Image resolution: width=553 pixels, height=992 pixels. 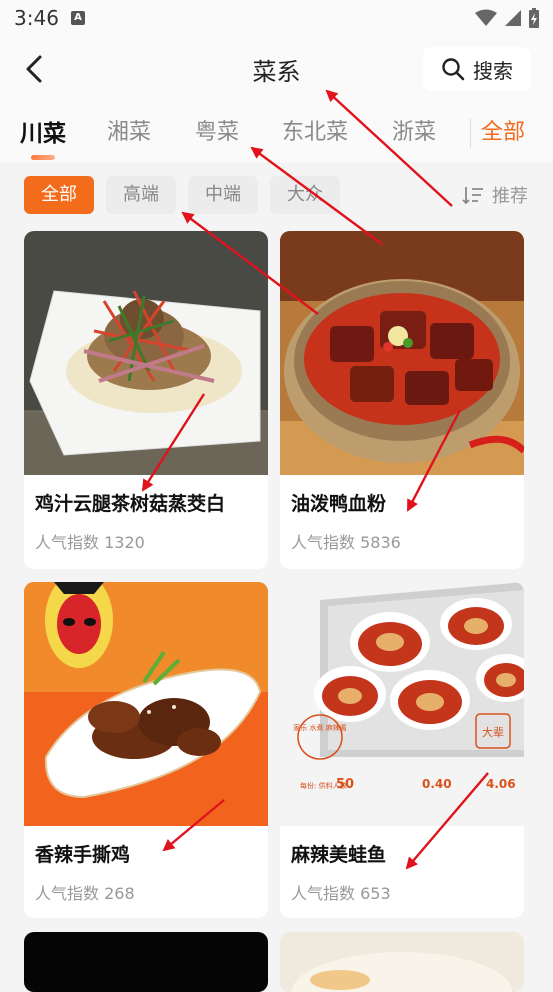 What do you see at coordinates (276, 69) in the screenshot?
I see `nav-bar: 菜系 搜索` at bounding box center [276, 69].